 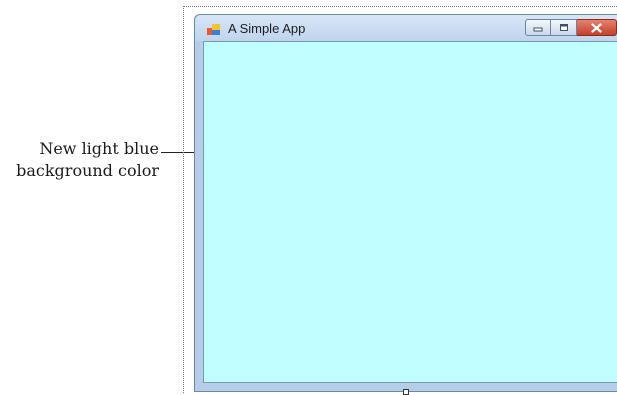 I want to click on close-button, so click(x=597, y=27).